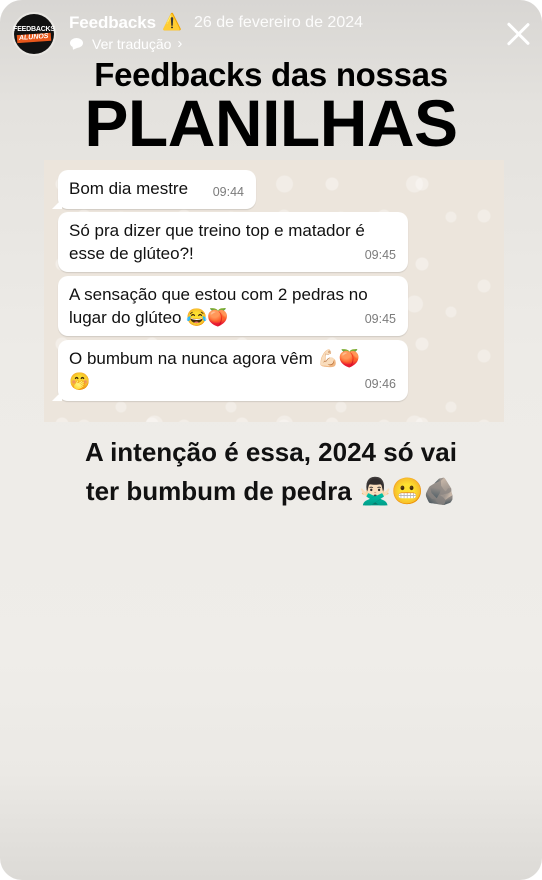 The width and height of the screenshot is (542, 880). Describe the element at coordinates (172, 22) in the screenshot. I see `warning-icon: ⚠️` at that location.